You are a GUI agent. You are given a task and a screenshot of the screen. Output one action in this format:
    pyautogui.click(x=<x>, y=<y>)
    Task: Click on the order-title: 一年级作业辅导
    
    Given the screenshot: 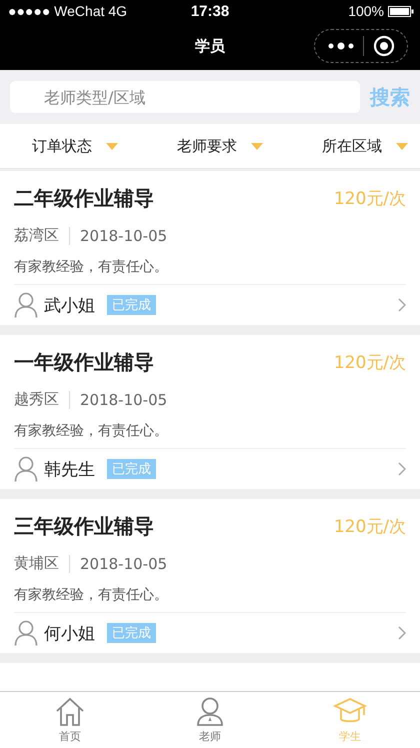 What is the action you would take?
    pyautogui.click(x=84, y=362)
    